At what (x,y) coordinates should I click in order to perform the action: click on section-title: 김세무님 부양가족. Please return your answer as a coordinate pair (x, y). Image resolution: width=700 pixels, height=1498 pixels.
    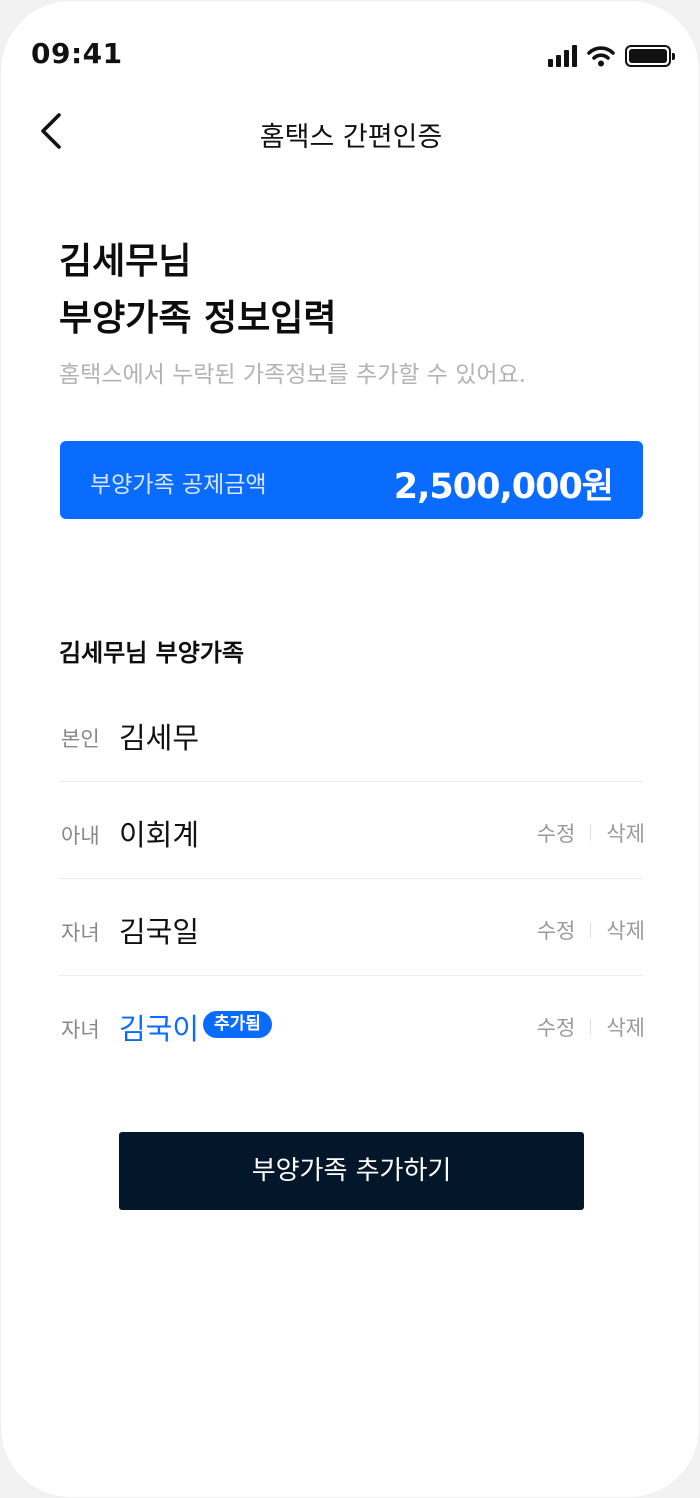
    Looking at the image, I should click on (151, 653).